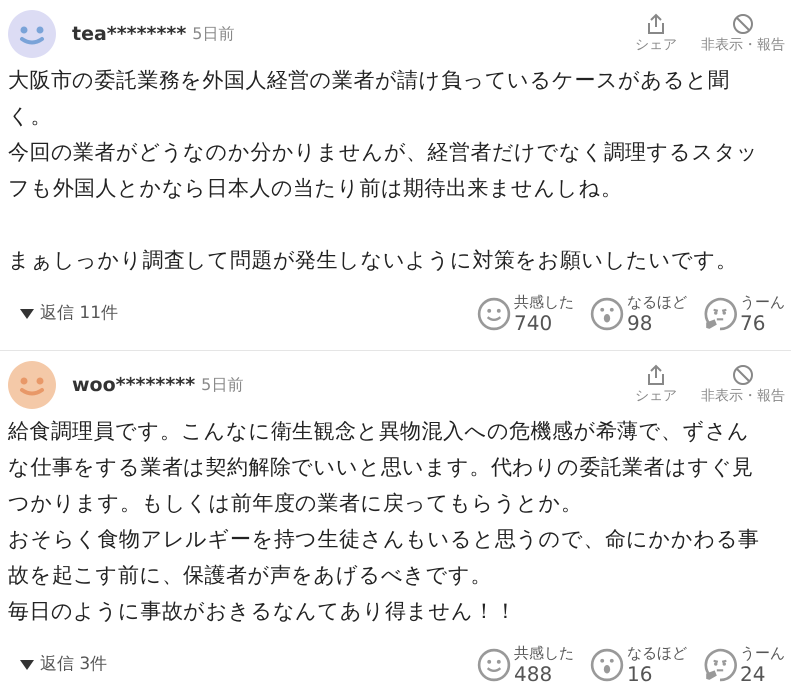  I want to click on reaction-button: 共感した 740, so click(525, 314).